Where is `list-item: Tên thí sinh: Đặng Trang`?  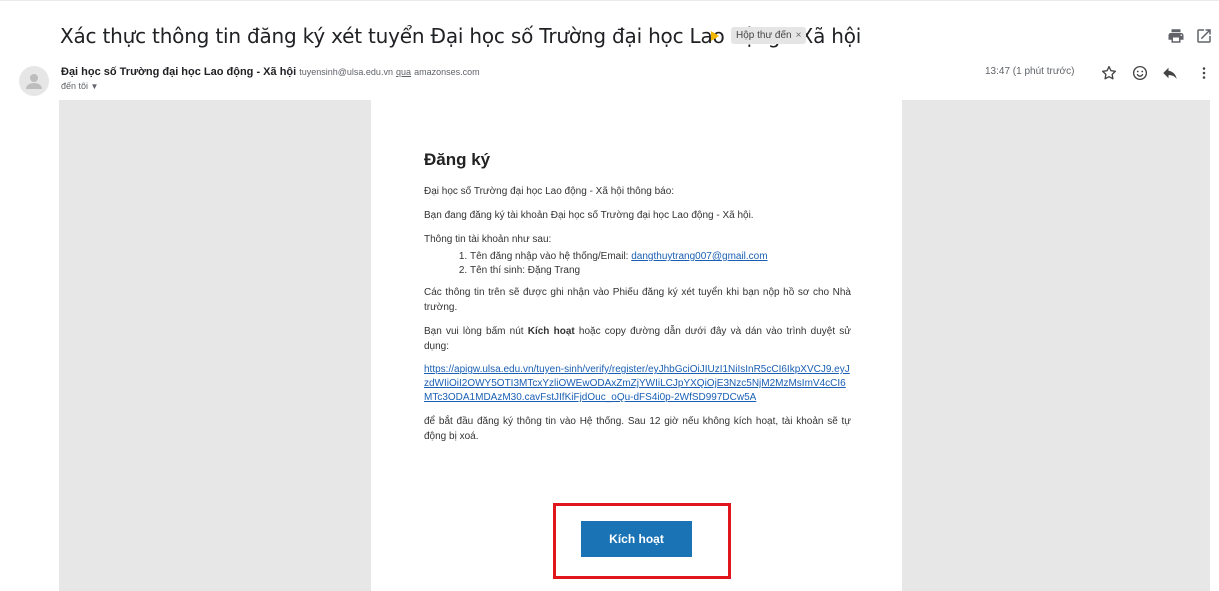 list-item: Tên thí sinh: Đặng Trang is located at coordinates (660, 271).